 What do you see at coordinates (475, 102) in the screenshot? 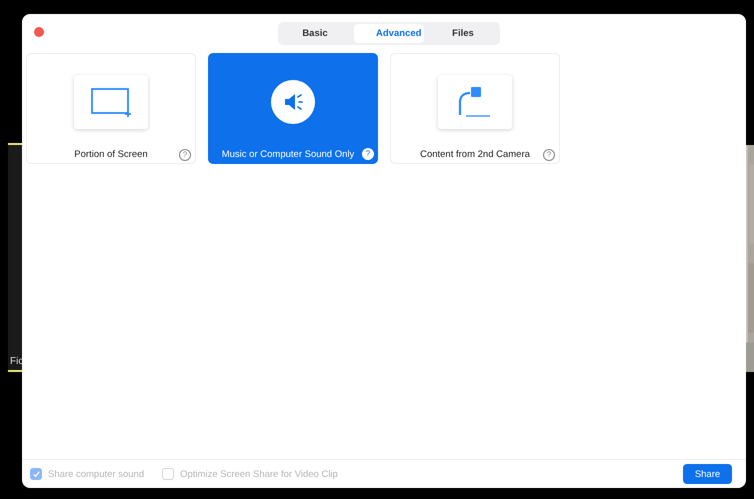
I see `document-camera-icon` at bounding box center [475, 102].